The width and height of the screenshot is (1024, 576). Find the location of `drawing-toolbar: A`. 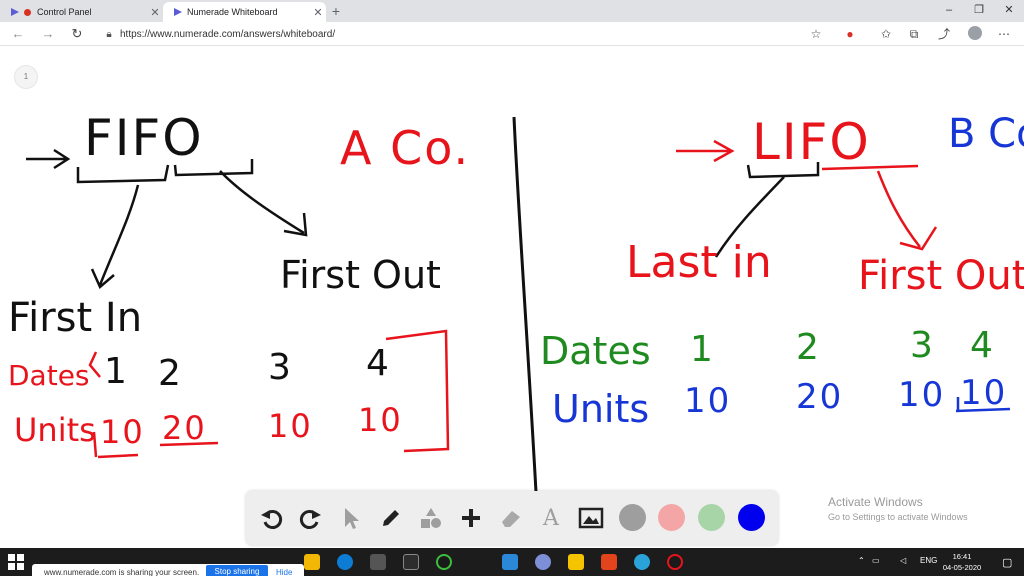

drawing-toolbar: A is located at coordinates (512, 518).